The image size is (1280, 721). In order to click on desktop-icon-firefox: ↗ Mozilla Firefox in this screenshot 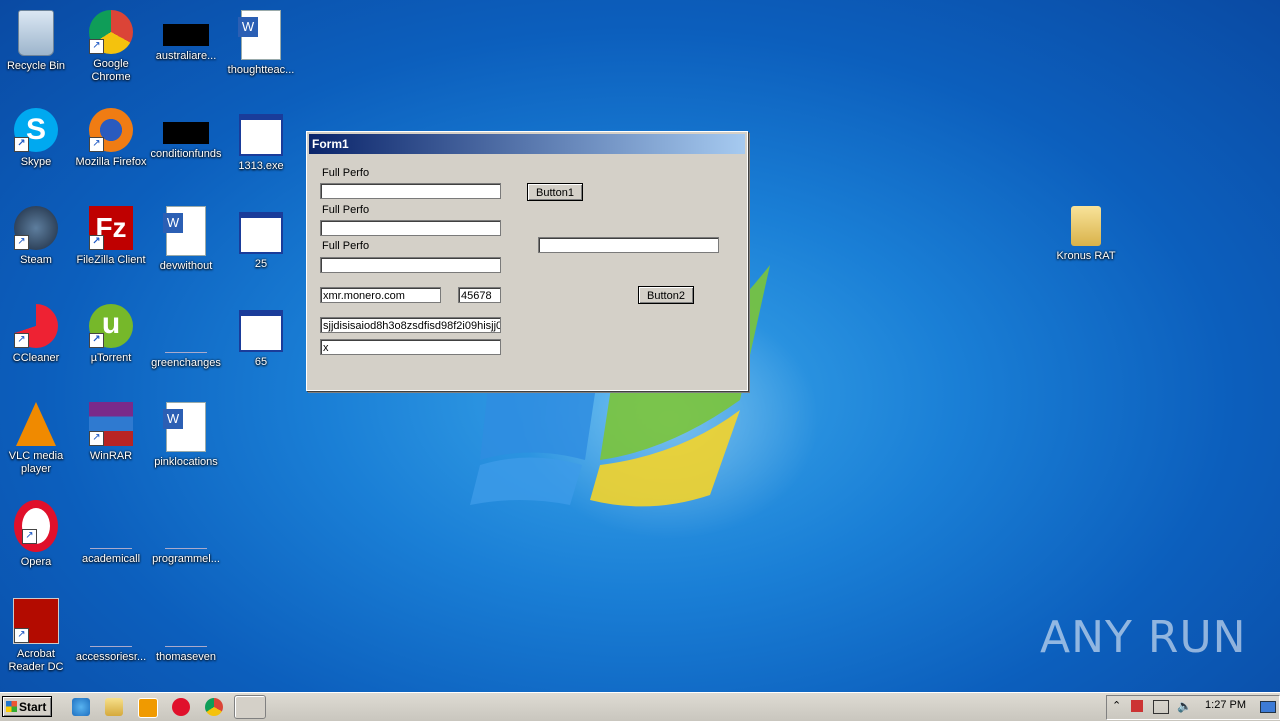, I will do `click(111, 136)`.